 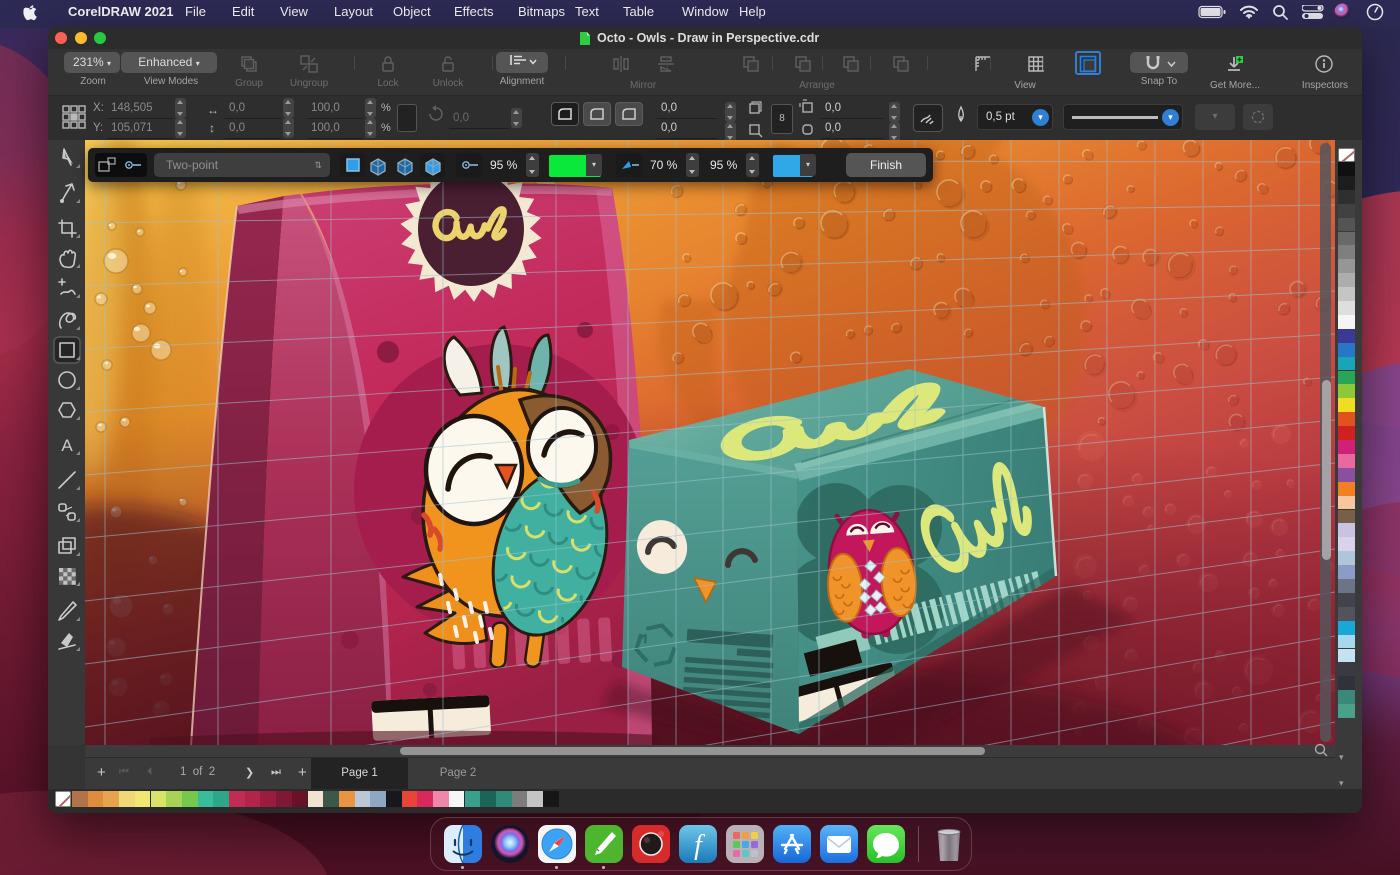 What do you see at coordinates (67, 445) in the screenshot?
I see `svg-text: A` at bounding box center [67, 445].